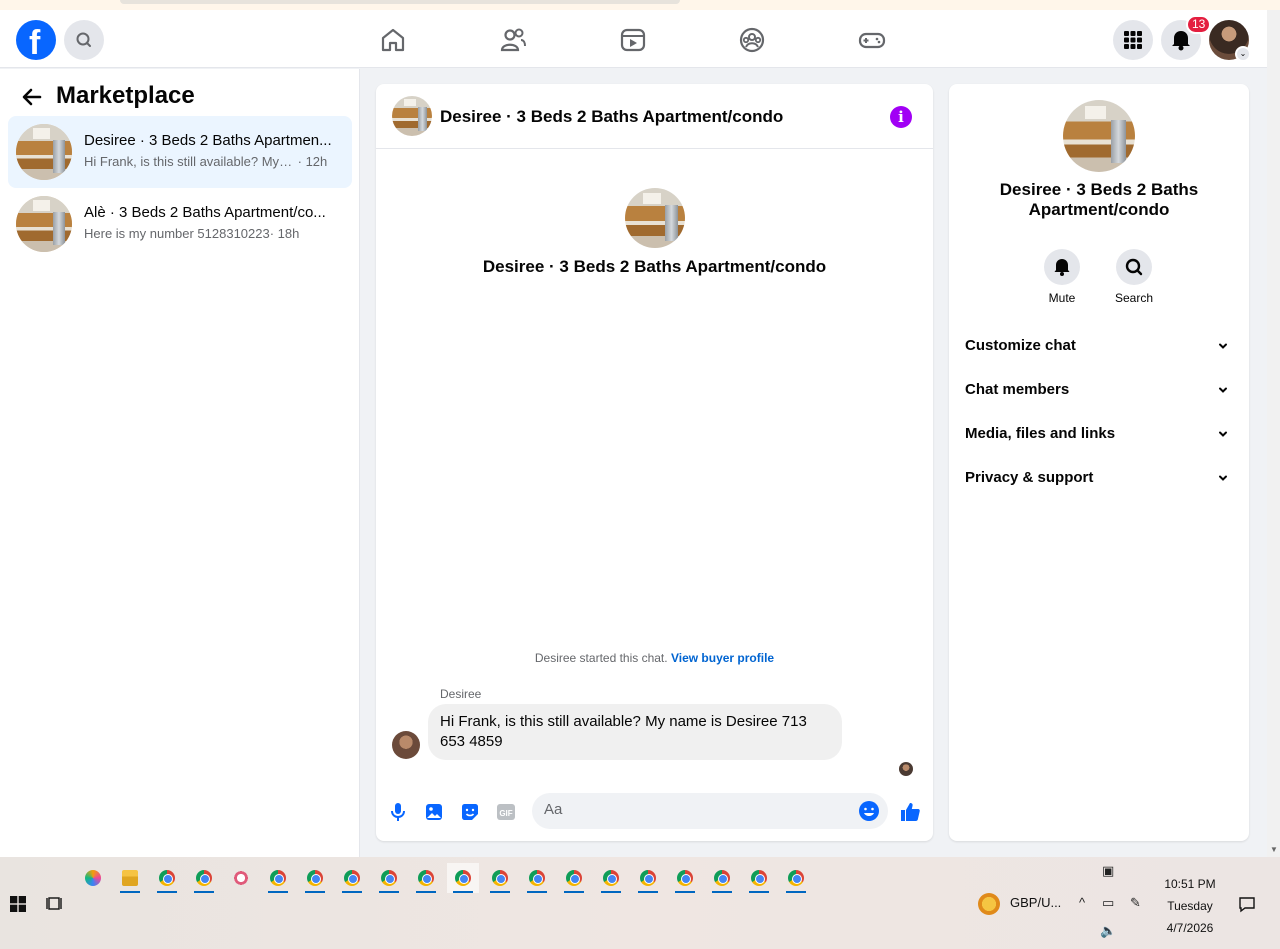 The height and width of the screenshot is (949, 1280). Describe the element at coordinates (1099, 136) in the screenshot. I see `info-listing-thumbnail` at that location.